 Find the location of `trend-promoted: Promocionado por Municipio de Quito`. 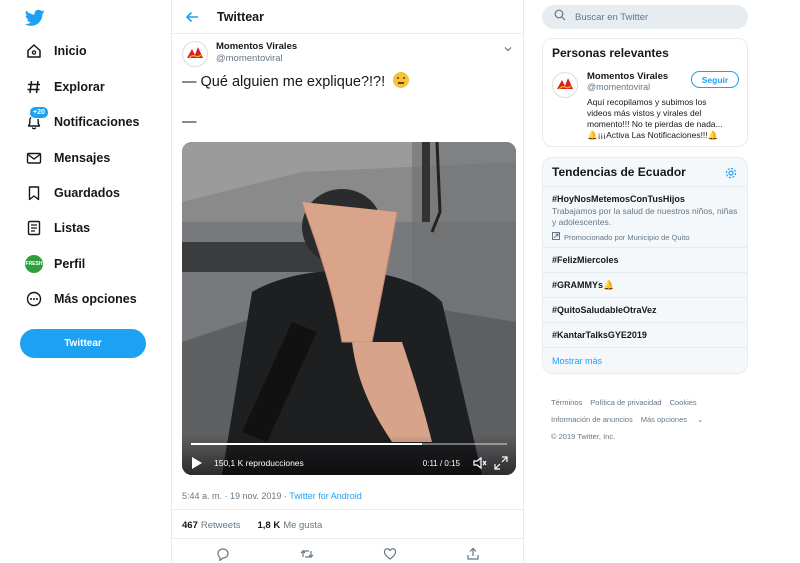

trend-promoted: Promocionado por Municipio de Quito is located at coordinates (645, 237).